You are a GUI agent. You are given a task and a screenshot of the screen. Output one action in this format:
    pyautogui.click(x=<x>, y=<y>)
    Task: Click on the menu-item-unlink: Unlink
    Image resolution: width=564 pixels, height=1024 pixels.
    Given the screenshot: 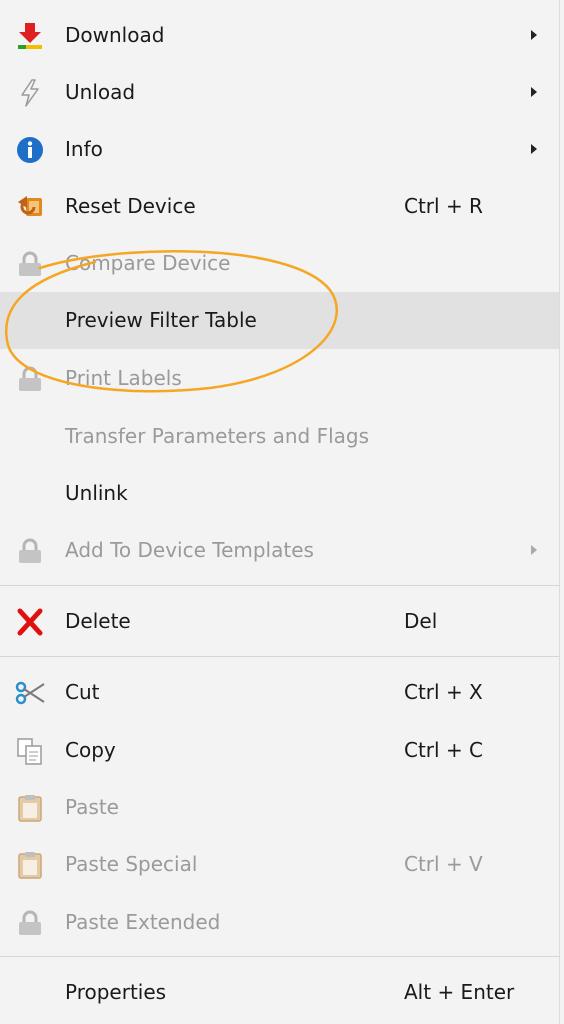 What is the action you would take?
    pyautogui.click(x=279, y=493)
    